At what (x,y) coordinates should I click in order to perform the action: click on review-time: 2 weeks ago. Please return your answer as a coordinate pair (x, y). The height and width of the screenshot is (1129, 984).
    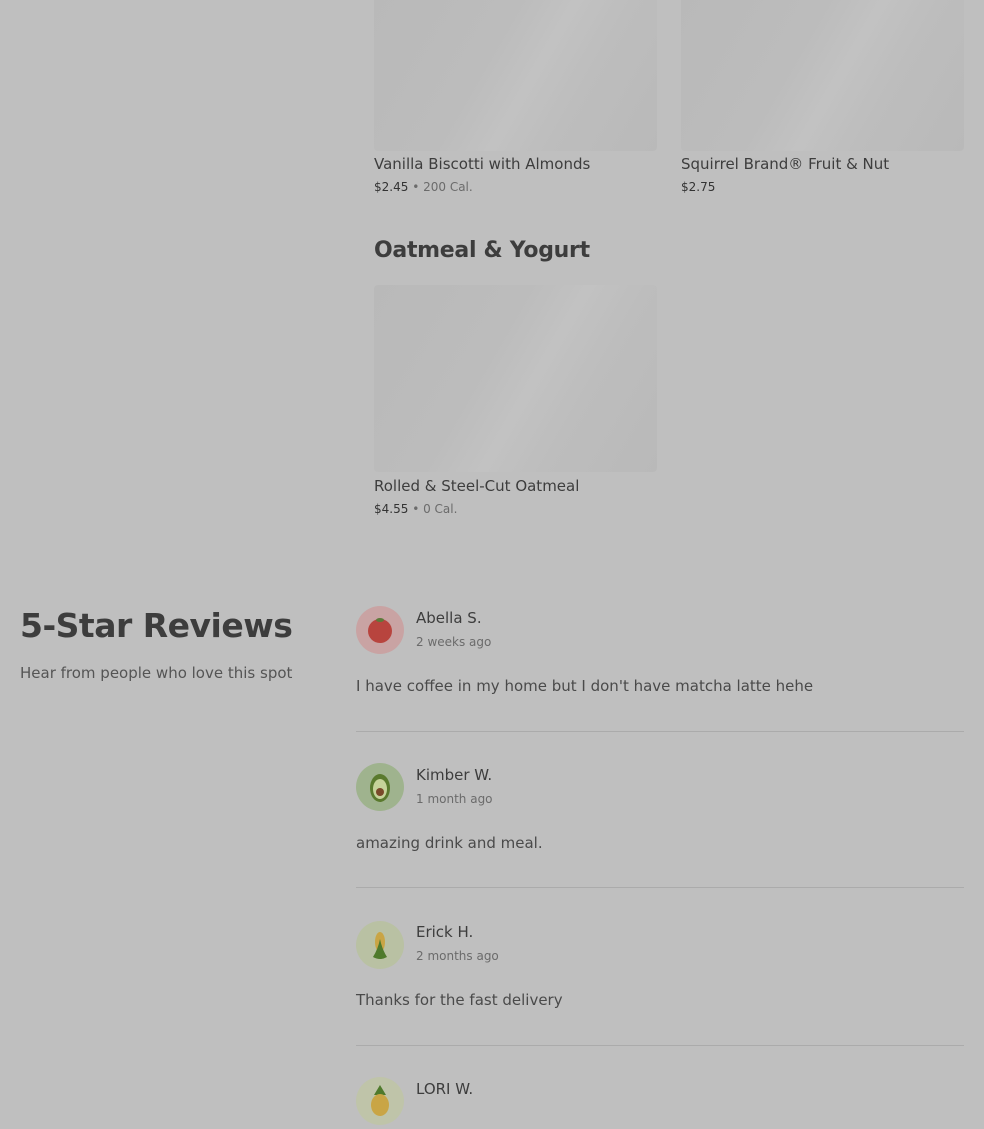
    Looking at the image, I should click on (454, 642).